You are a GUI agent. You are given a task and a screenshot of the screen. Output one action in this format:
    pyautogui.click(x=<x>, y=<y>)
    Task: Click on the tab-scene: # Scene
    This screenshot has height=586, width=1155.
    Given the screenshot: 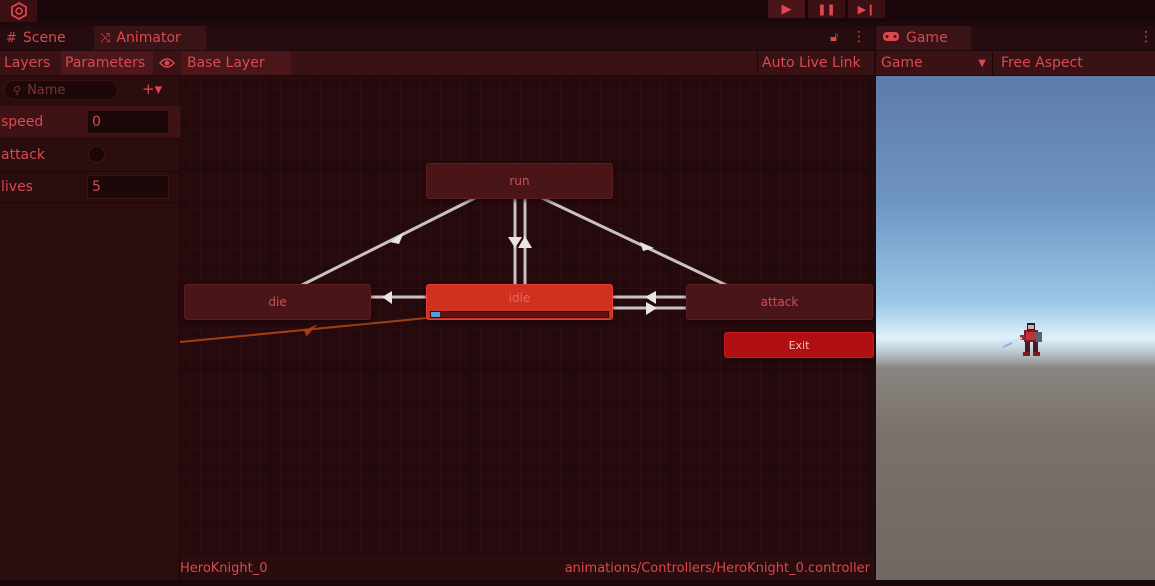 What is the action you would take?
    pyautogui.click(x=36, y=38)
    